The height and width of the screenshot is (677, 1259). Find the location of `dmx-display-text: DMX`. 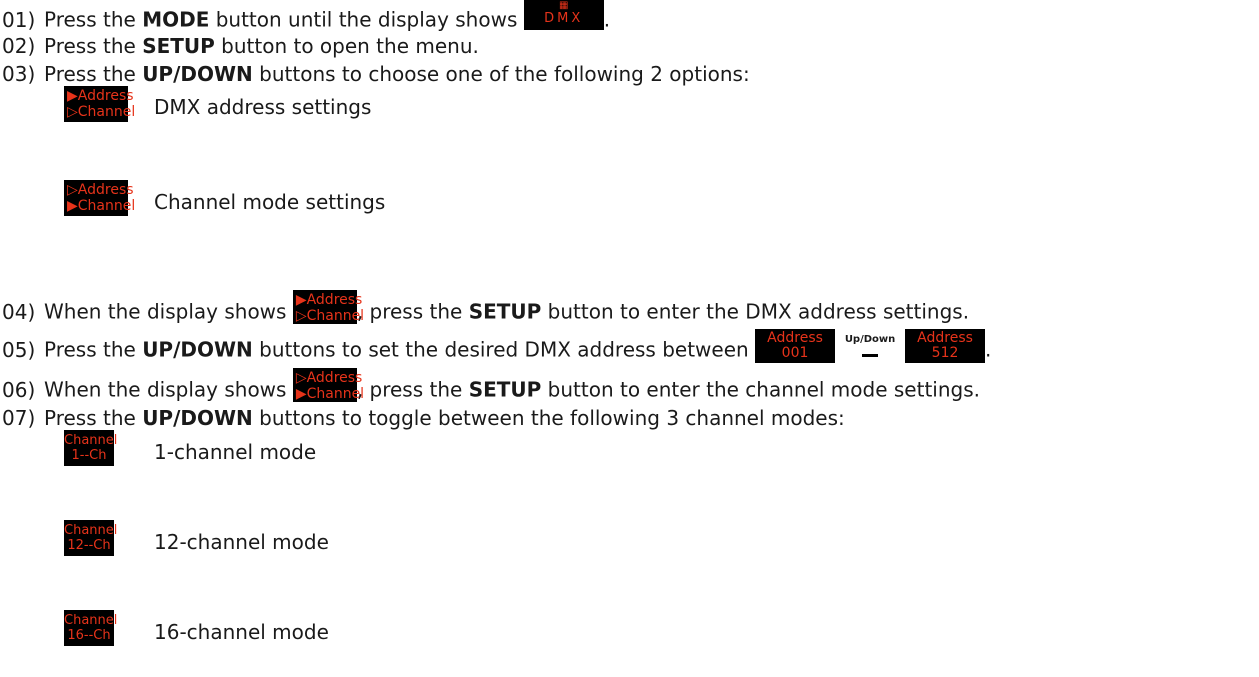

dmx-display-text: DMX is located at coordinates (564, 18).